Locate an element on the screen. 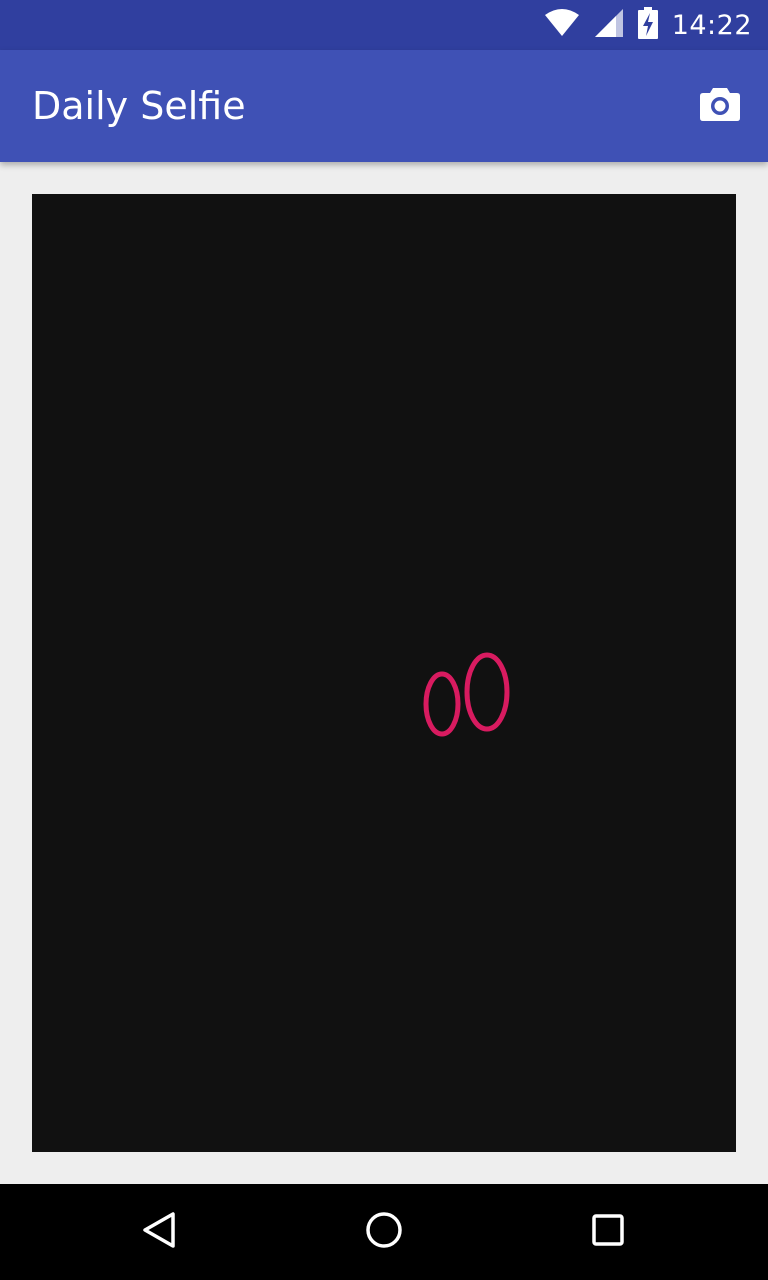 This screenshot has width=768, height=1280. back-icon is located at coordinates (160, 1232).